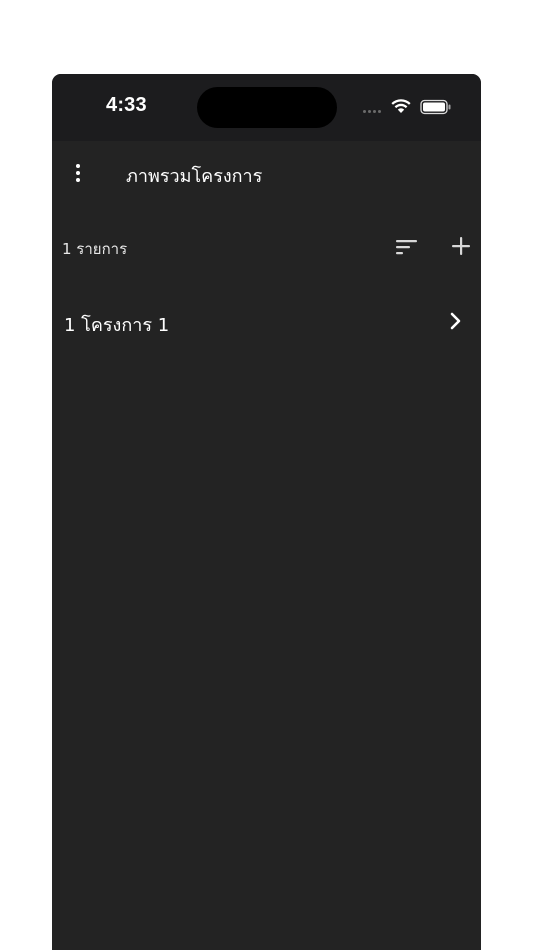  I want to click on list-item-label: 1 โครงการ 1, so click(117, 325).